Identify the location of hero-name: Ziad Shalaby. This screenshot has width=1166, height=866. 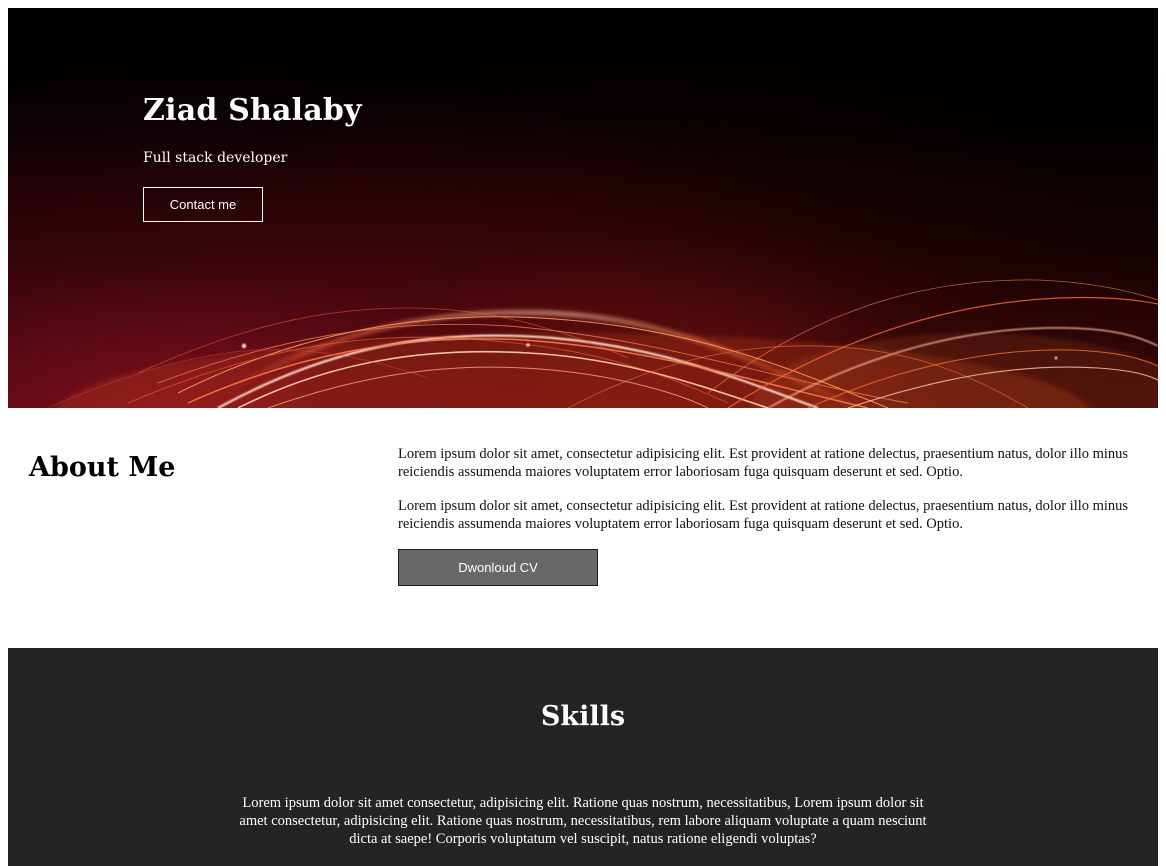
(252, 110).